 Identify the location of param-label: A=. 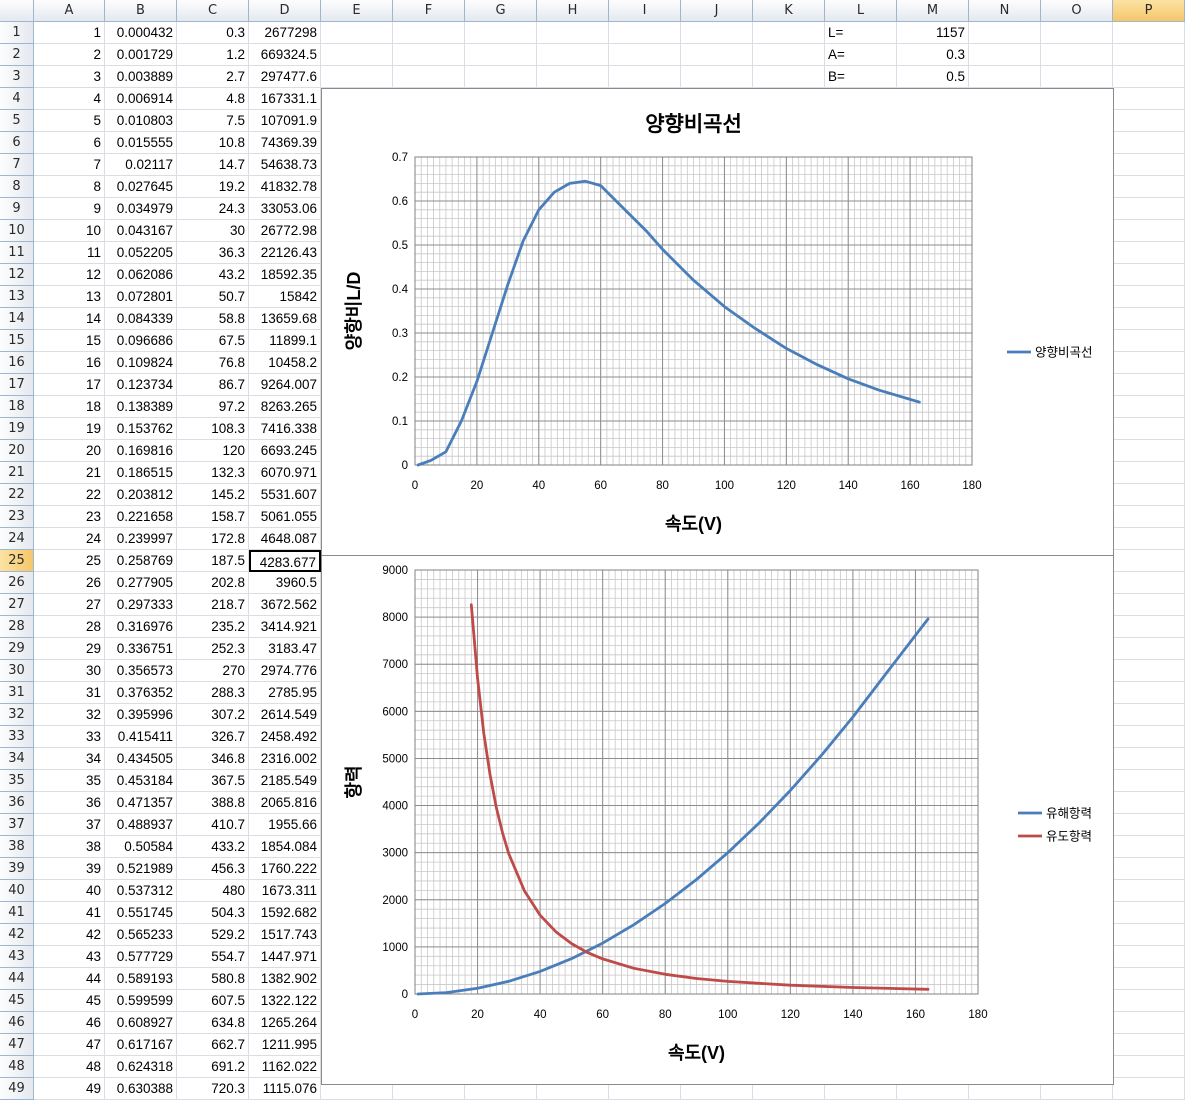
(861, 55).